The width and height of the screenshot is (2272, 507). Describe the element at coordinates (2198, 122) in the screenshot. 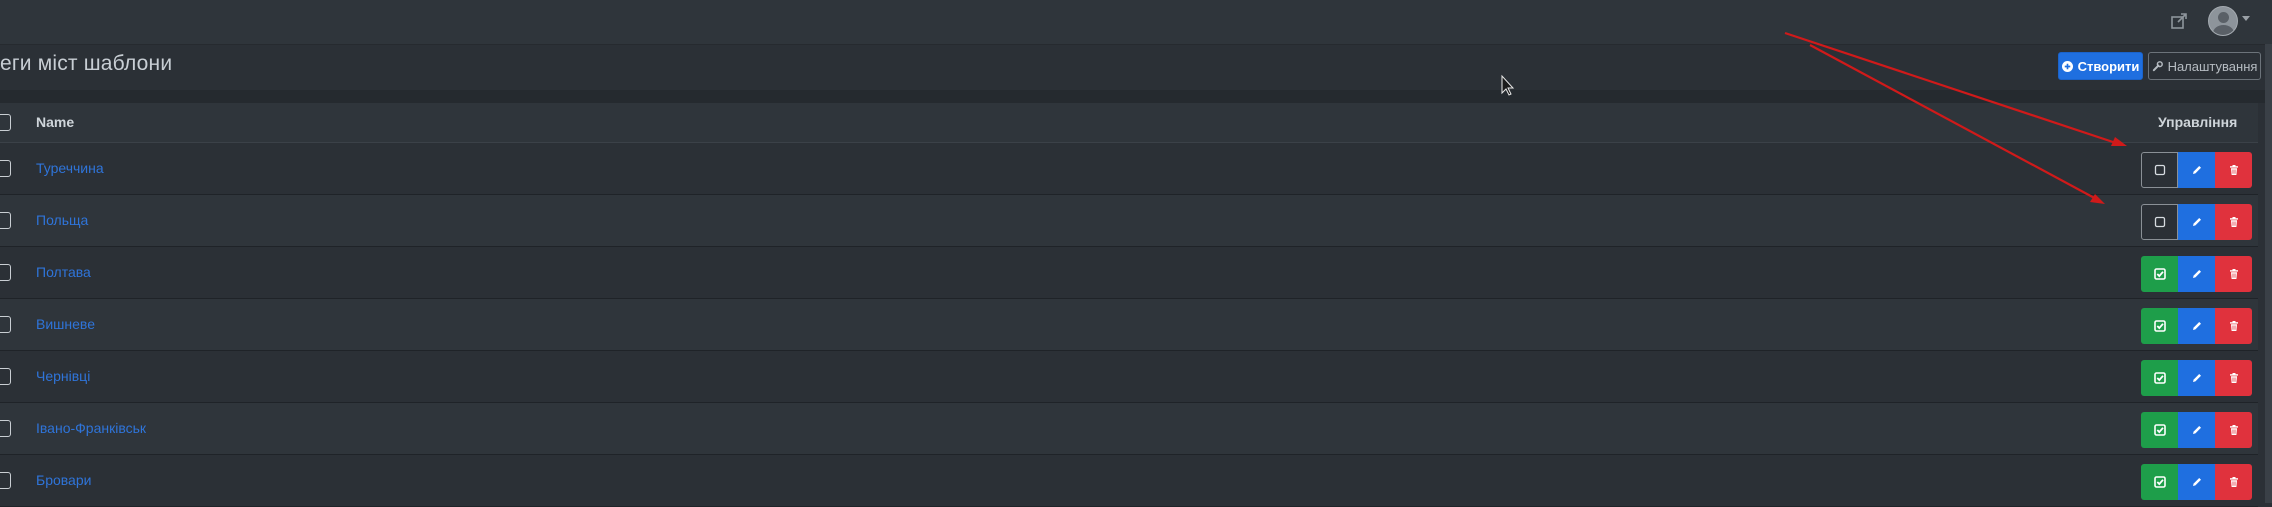

I see `column-header-actions: Управління` at that location.